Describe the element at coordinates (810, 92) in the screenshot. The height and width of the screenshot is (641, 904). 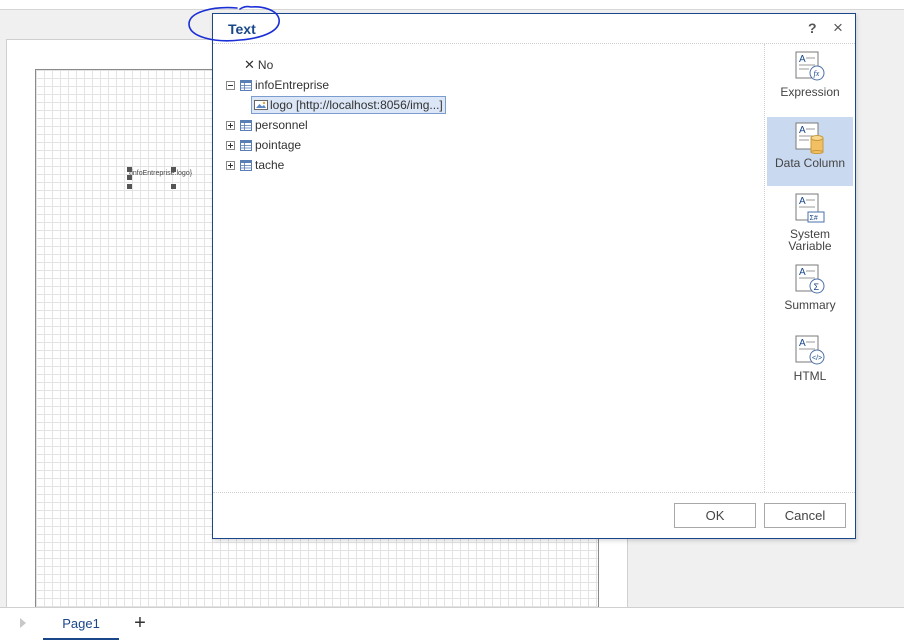
I see `sidebar-item-label: Expression` at that location.